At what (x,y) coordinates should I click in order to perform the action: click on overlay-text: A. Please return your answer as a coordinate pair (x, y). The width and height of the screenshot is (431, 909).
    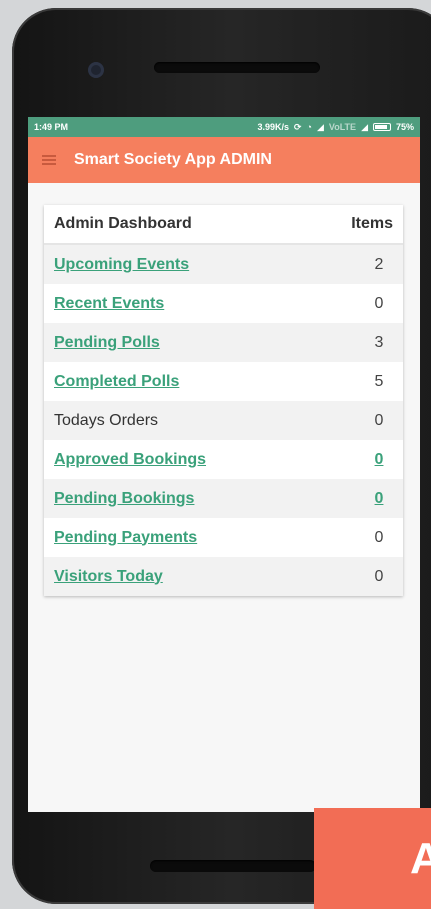
    Looking at the image, I should click on (420, 858).